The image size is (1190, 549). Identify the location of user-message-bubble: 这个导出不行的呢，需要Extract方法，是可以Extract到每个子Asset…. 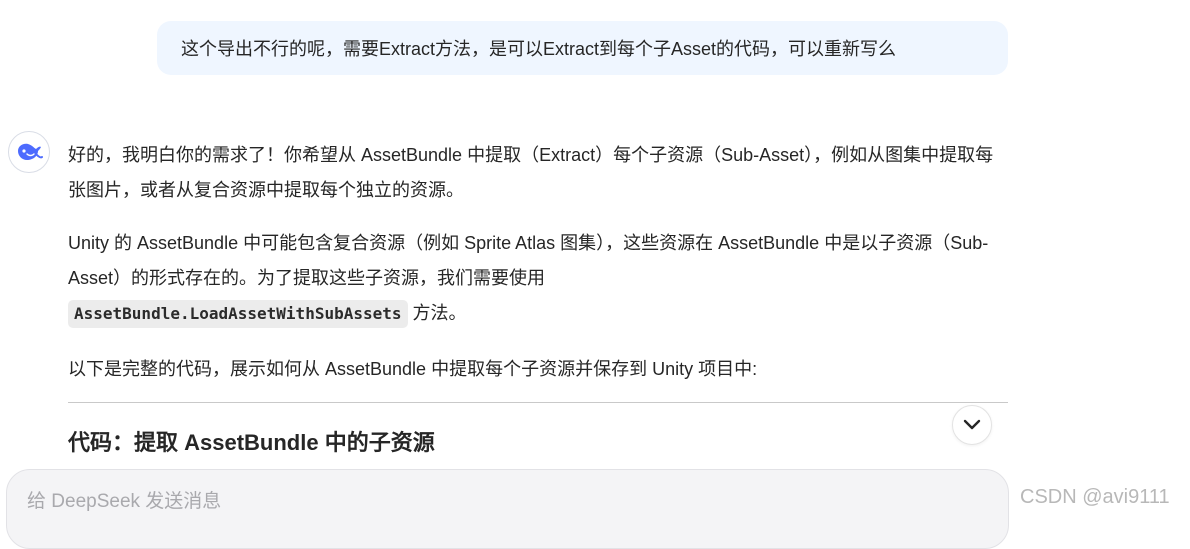
(582, 48).